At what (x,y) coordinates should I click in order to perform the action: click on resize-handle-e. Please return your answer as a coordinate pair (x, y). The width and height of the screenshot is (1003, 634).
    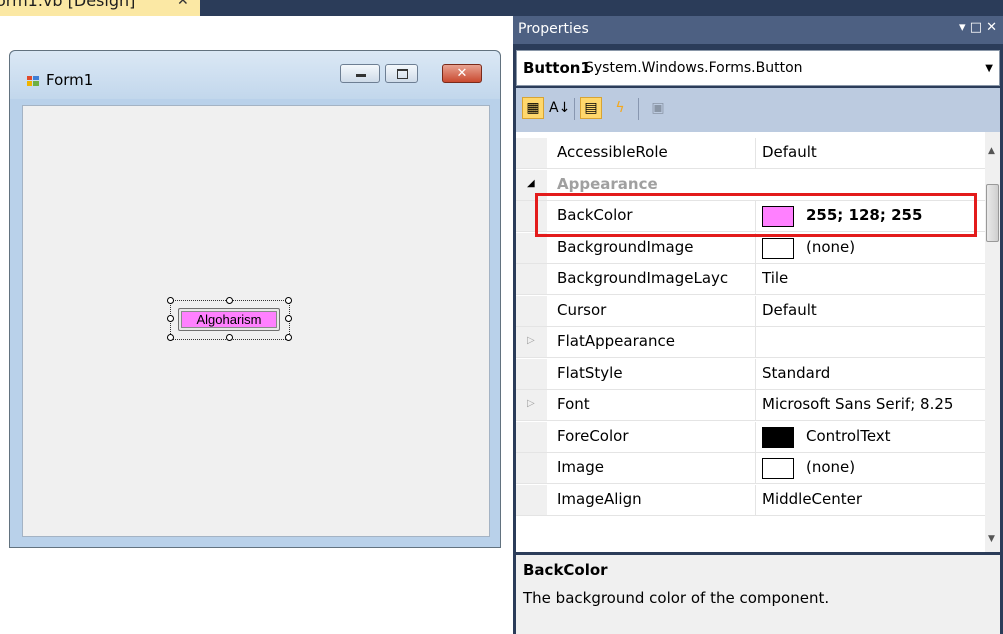
    Looking at the image, I should click on (288, 318).